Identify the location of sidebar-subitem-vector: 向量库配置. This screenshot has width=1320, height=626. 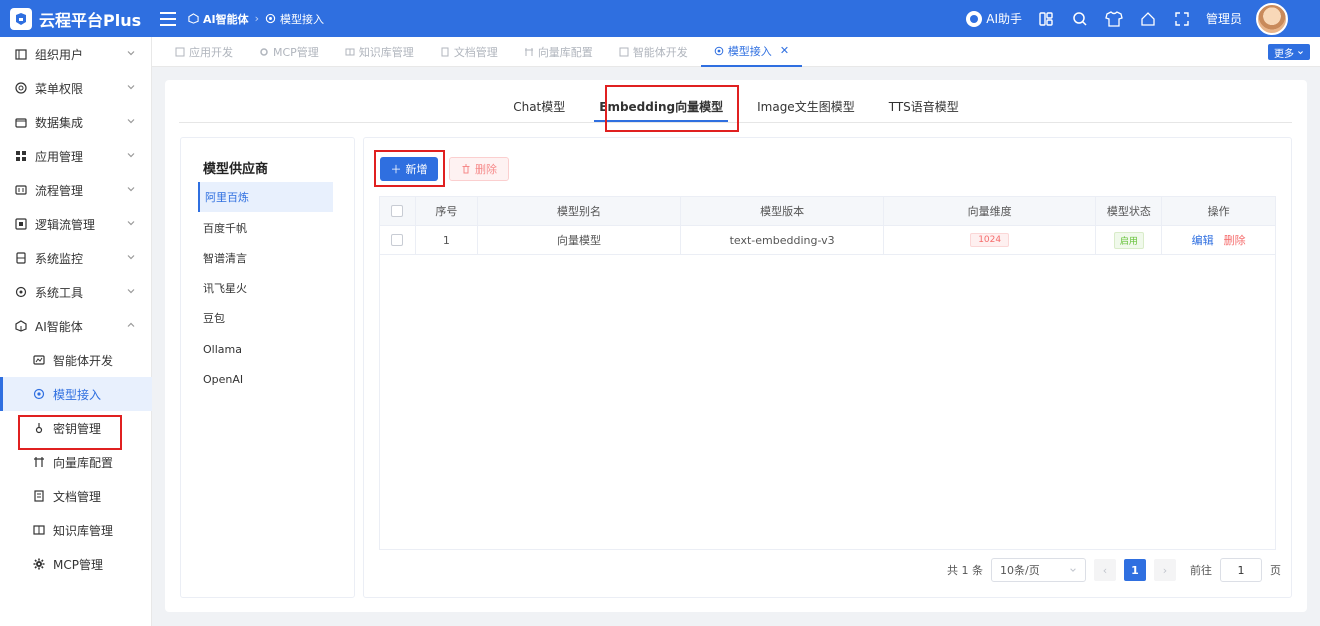
(76, 462).